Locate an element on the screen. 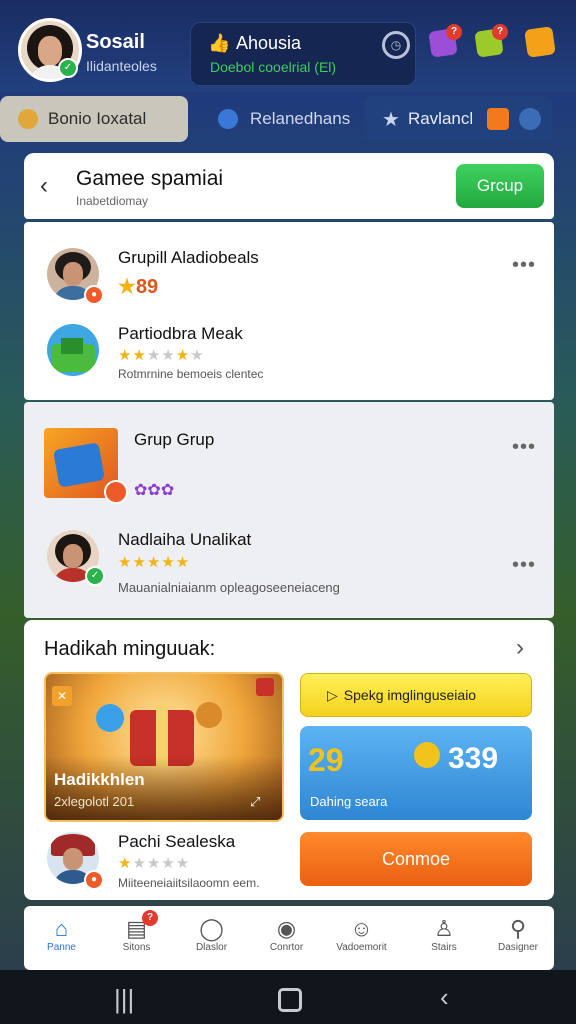 This screenshot has height=1024, width=576. list-item-subtitle: Rotmrnine bemoeis clentec is located at coordinates (191, 374).